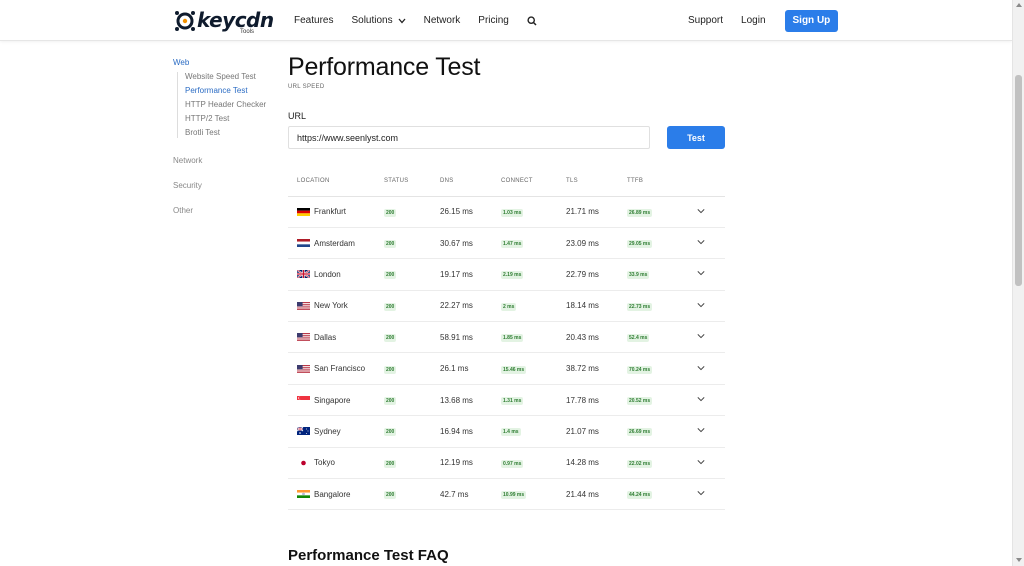 The image size is (1024, 566). I want to click on page-scrollbar, so click(1018, 283).